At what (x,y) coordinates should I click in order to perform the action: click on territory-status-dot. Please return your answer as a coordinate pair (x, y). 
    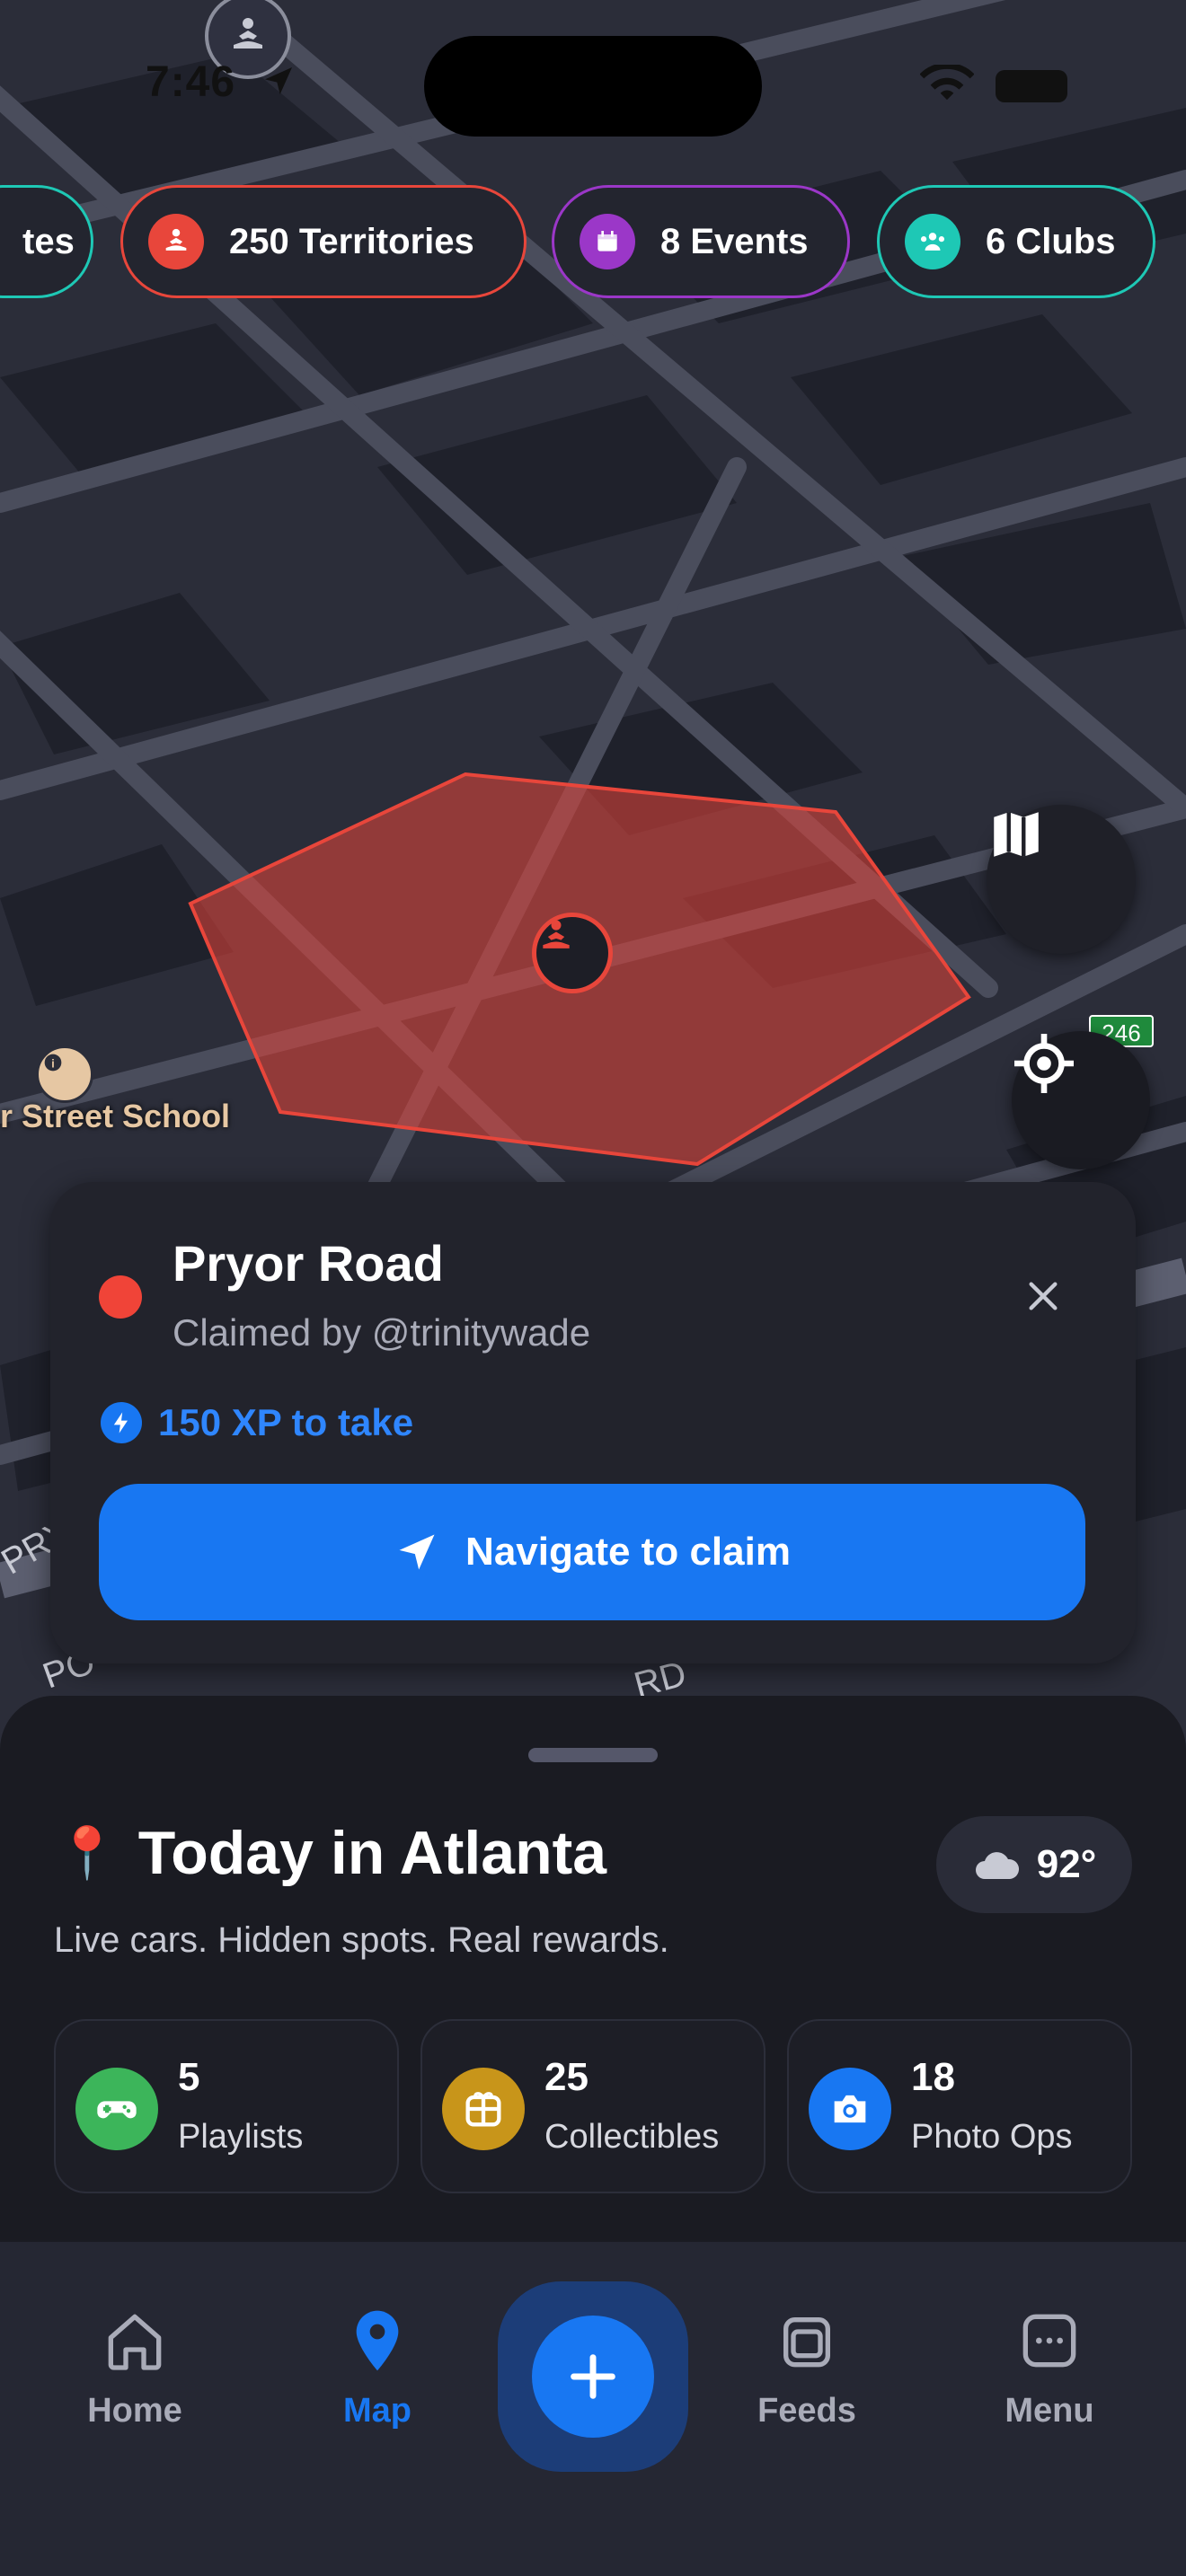
    Looking at the image, I should click on (120, 1297).